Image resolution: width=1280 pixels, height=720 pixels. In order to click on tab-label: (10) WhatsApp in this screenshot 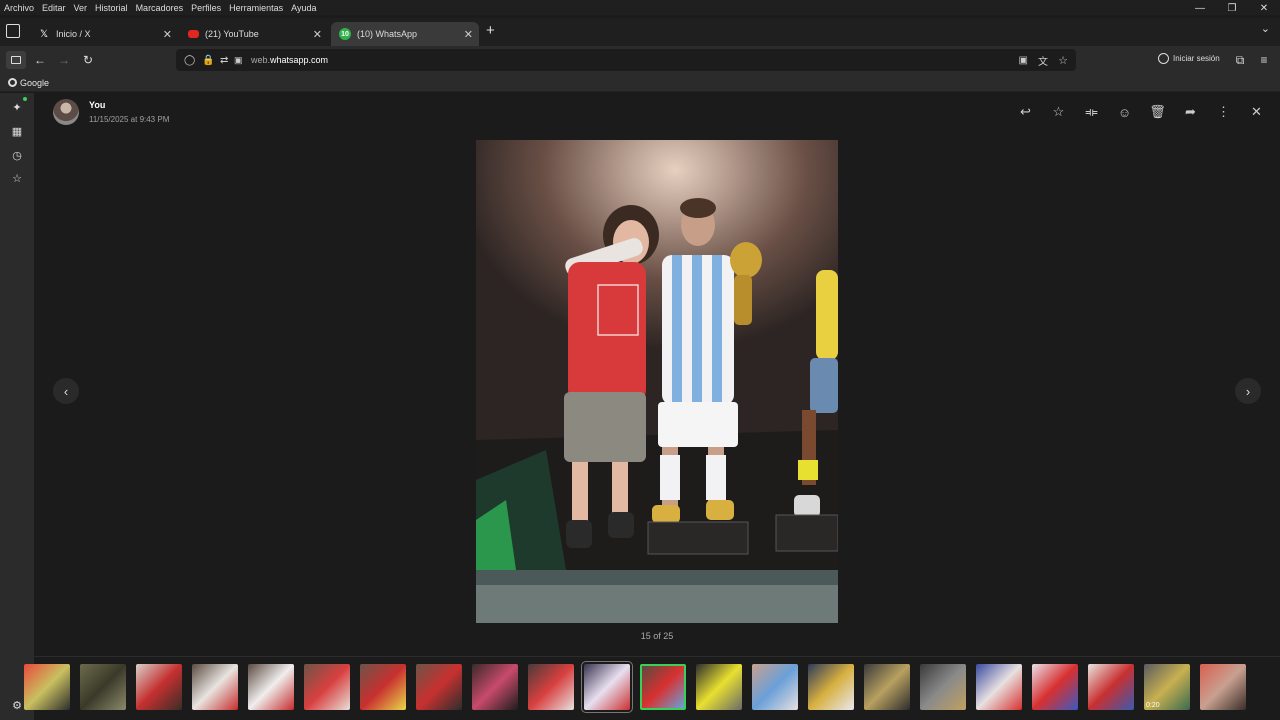, I will do `click(387, 34)`.